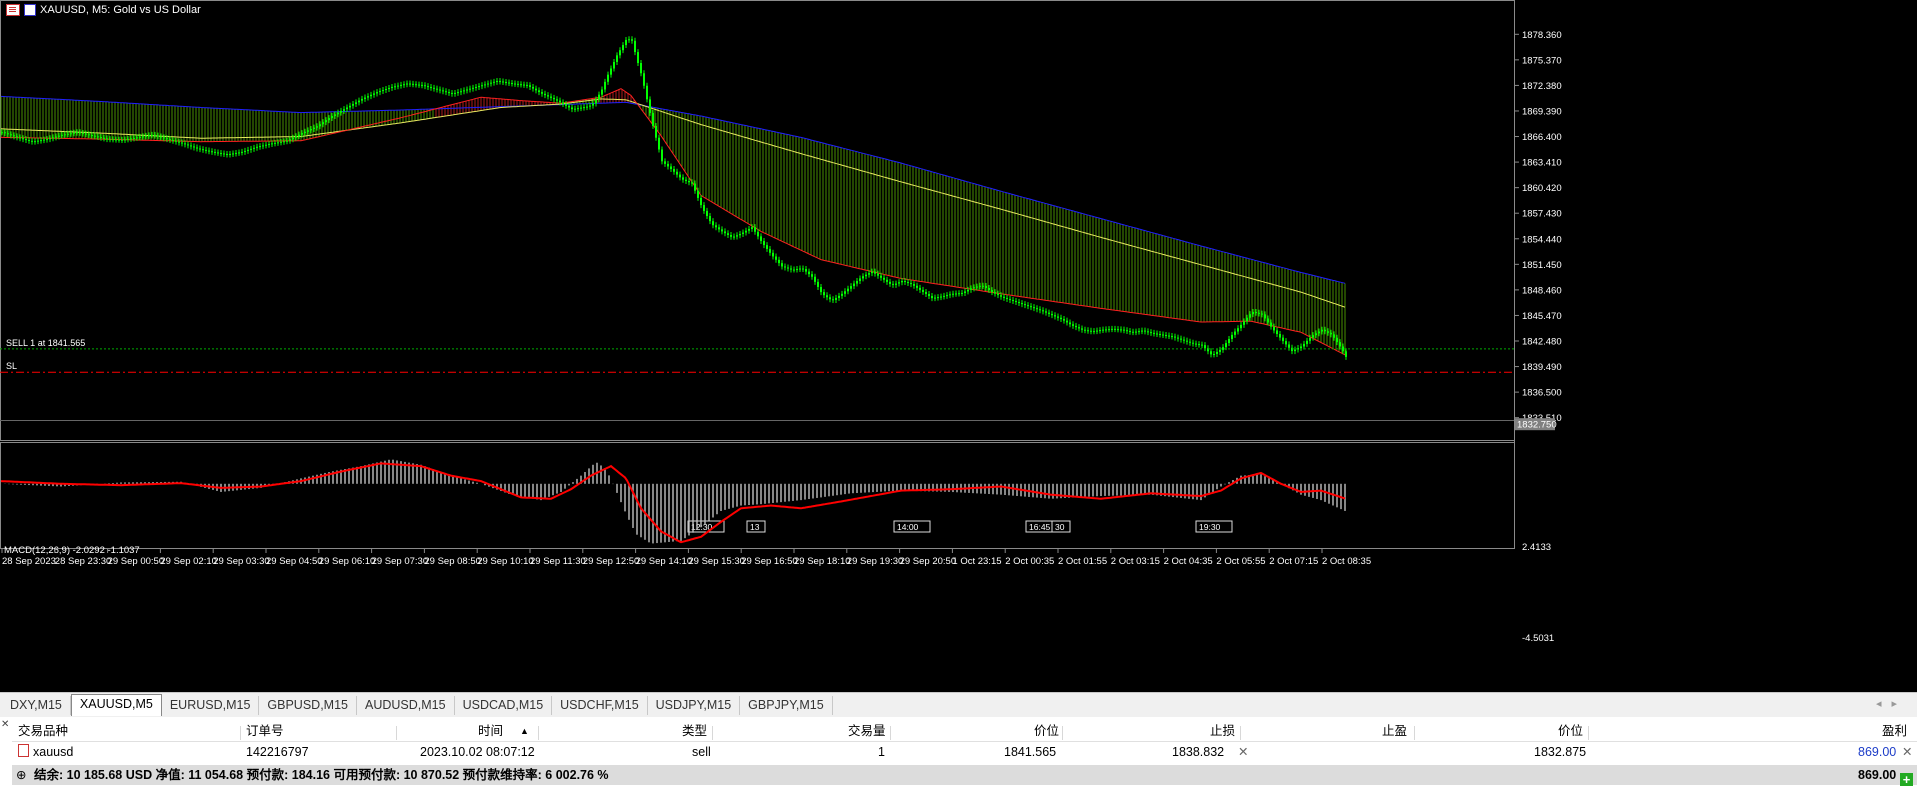  I want to click on tab-gbpjpy-m15: GBPJPY,M15, so click(786, 705).